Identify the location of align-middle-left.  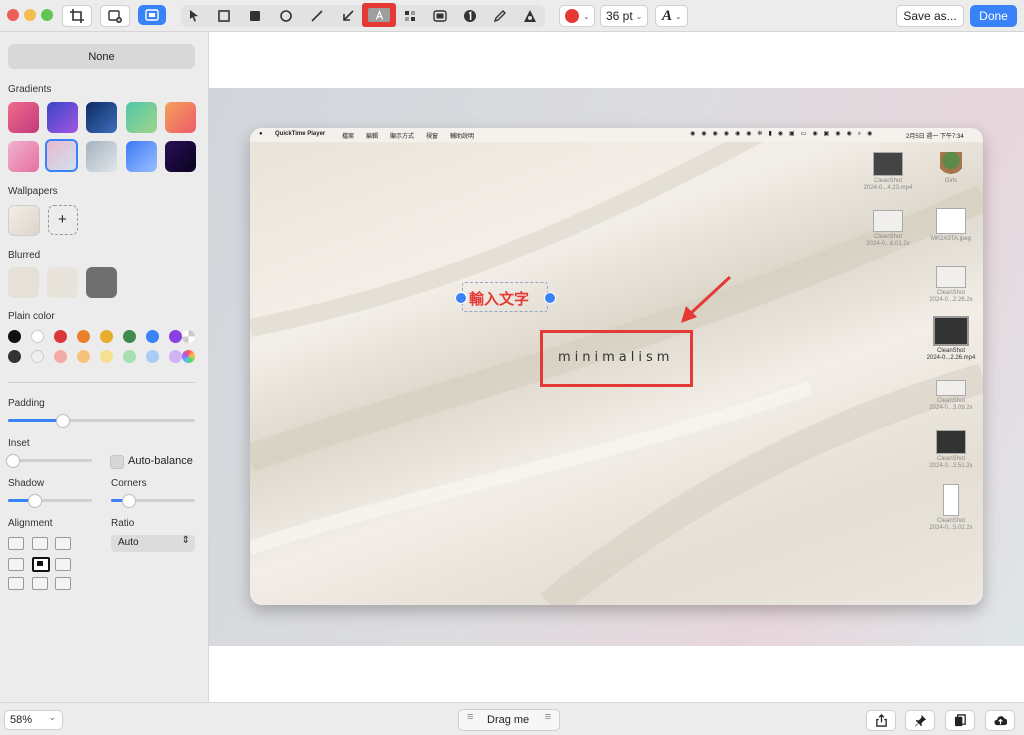
(16, 564).